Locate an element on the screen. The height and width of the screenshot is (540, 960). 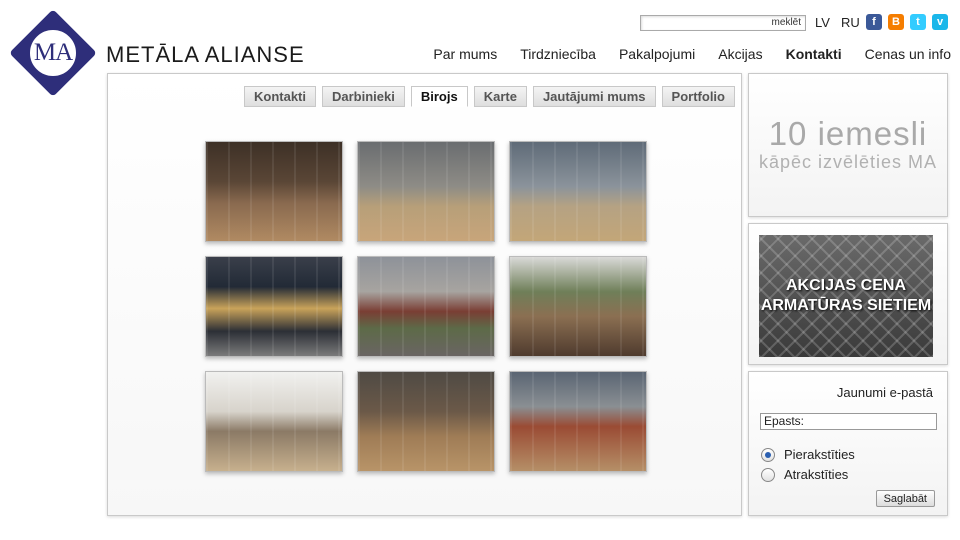
photo-roofing-samples is located at coordinates (426, 306).